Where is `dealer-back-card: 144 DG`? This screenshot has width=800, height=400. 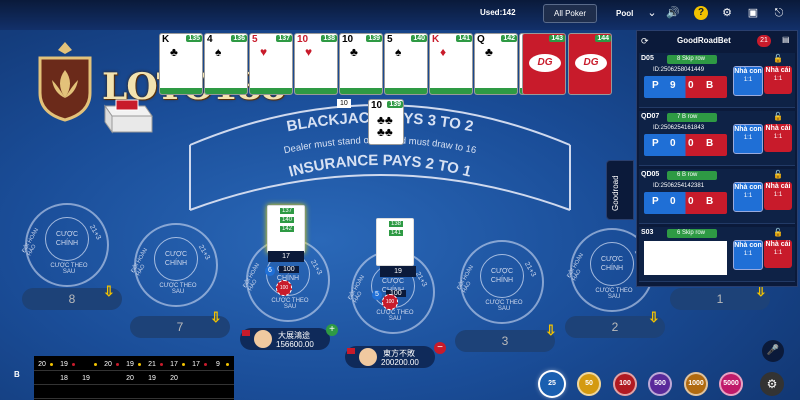 dealer-back-card: 144 DG is located at coordinates (590, 64).